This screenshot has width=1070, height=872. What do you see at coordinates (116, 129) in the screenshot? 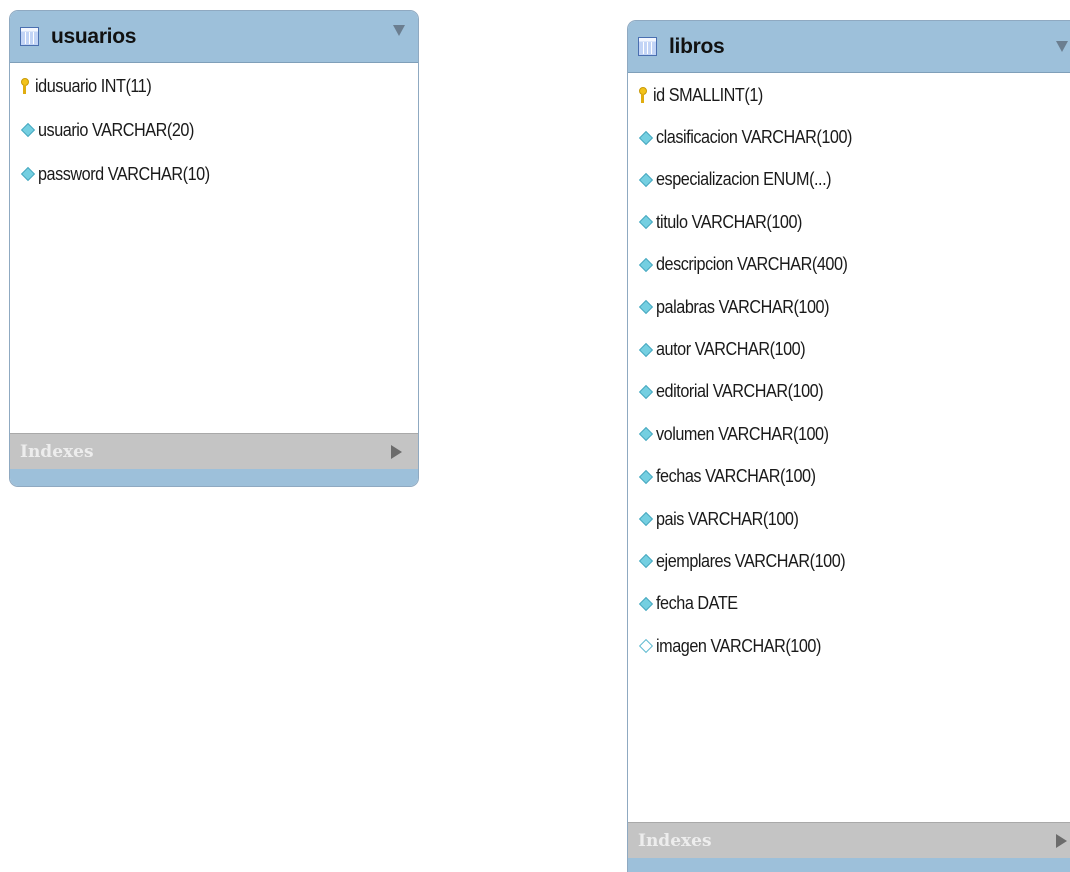
I see `column-label: usuario VARCHAR(20)` at bounding box center [116, 129].